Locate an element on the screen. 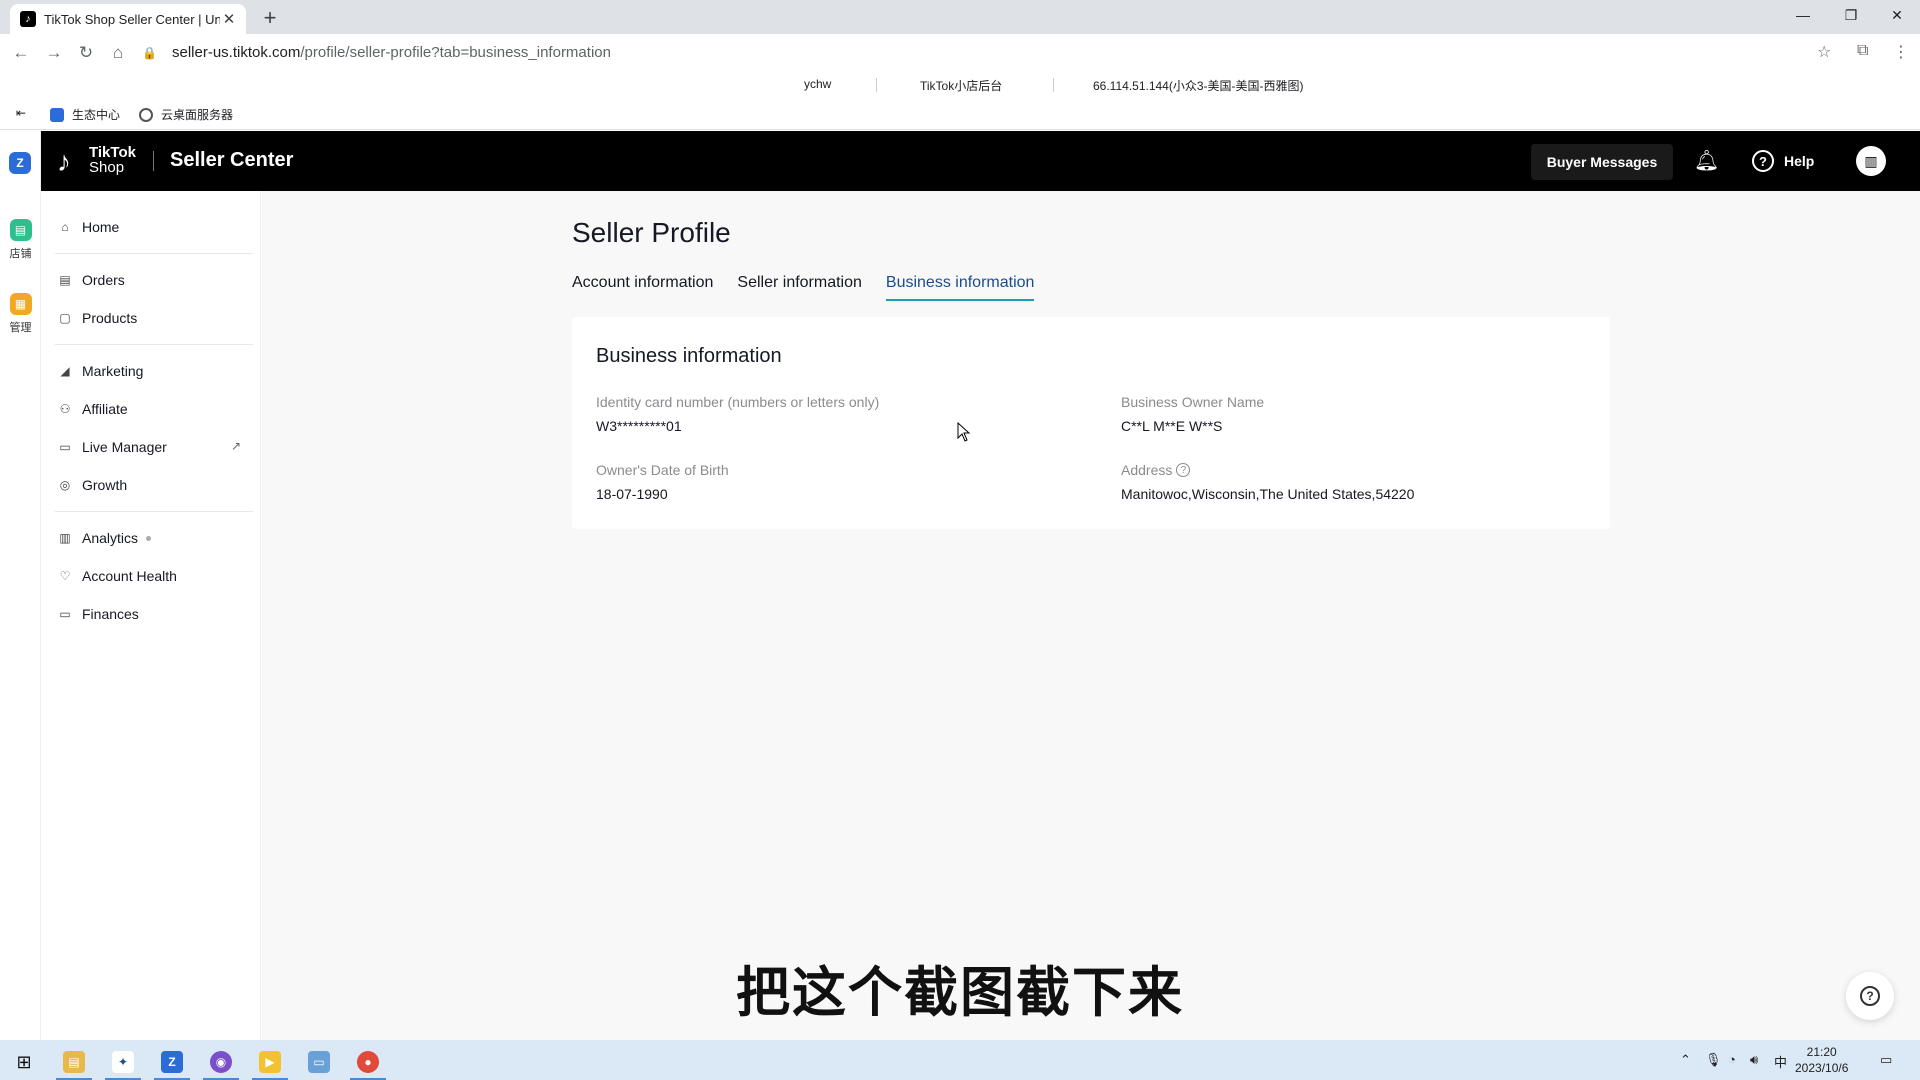 The width and height of the screenshot is (1920, 1080). manage-icon: ▦ is located at coordinates (20, 304).